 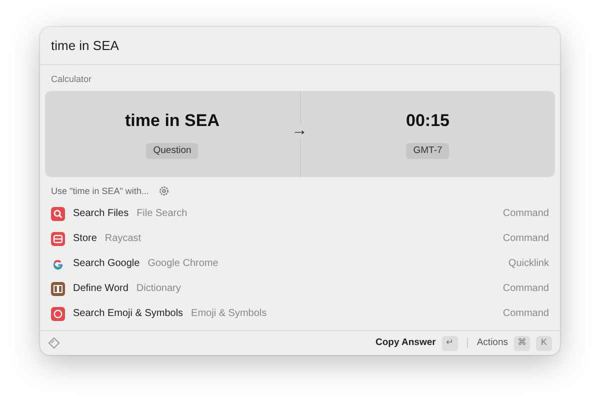 What do you see at coordinates (58, 289) in the screenshot?
I see `book-icon` at bounding box center [58, 289].